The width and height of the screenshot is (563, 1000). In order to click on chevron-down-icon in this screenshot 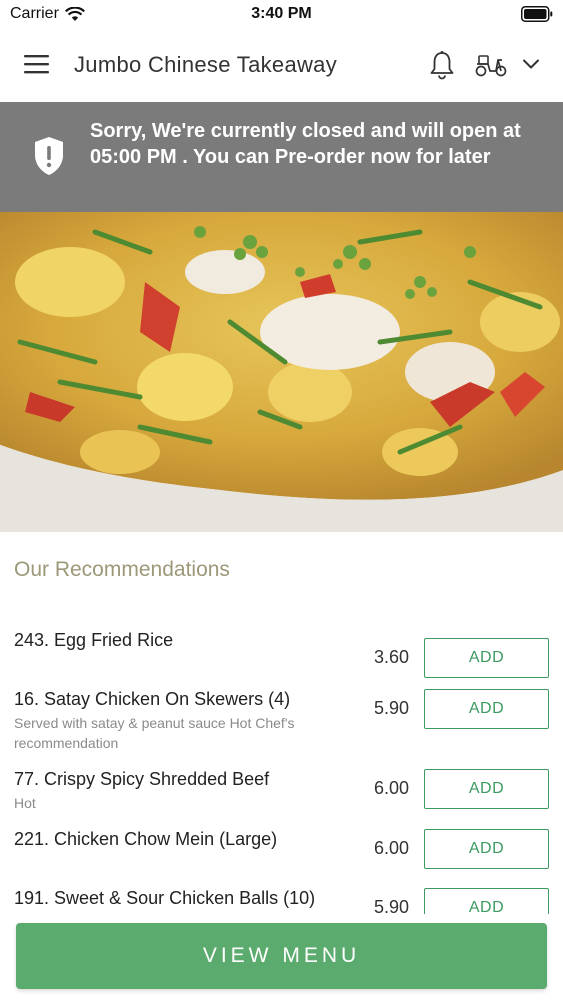, I will do `click(531, 64)`.